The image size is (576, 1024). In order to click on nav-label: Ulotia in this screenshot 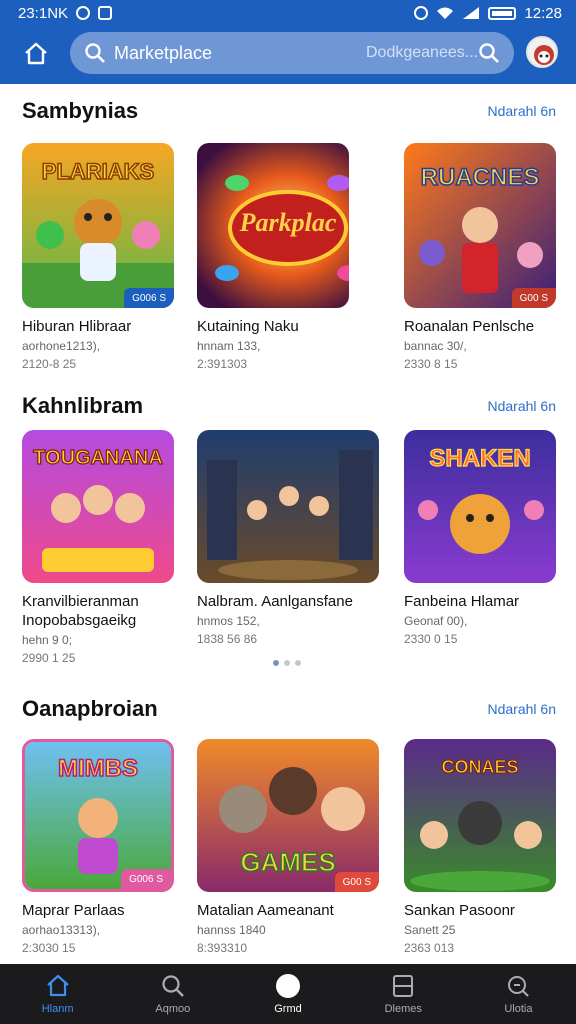, I will do `click(518, 1009)`.